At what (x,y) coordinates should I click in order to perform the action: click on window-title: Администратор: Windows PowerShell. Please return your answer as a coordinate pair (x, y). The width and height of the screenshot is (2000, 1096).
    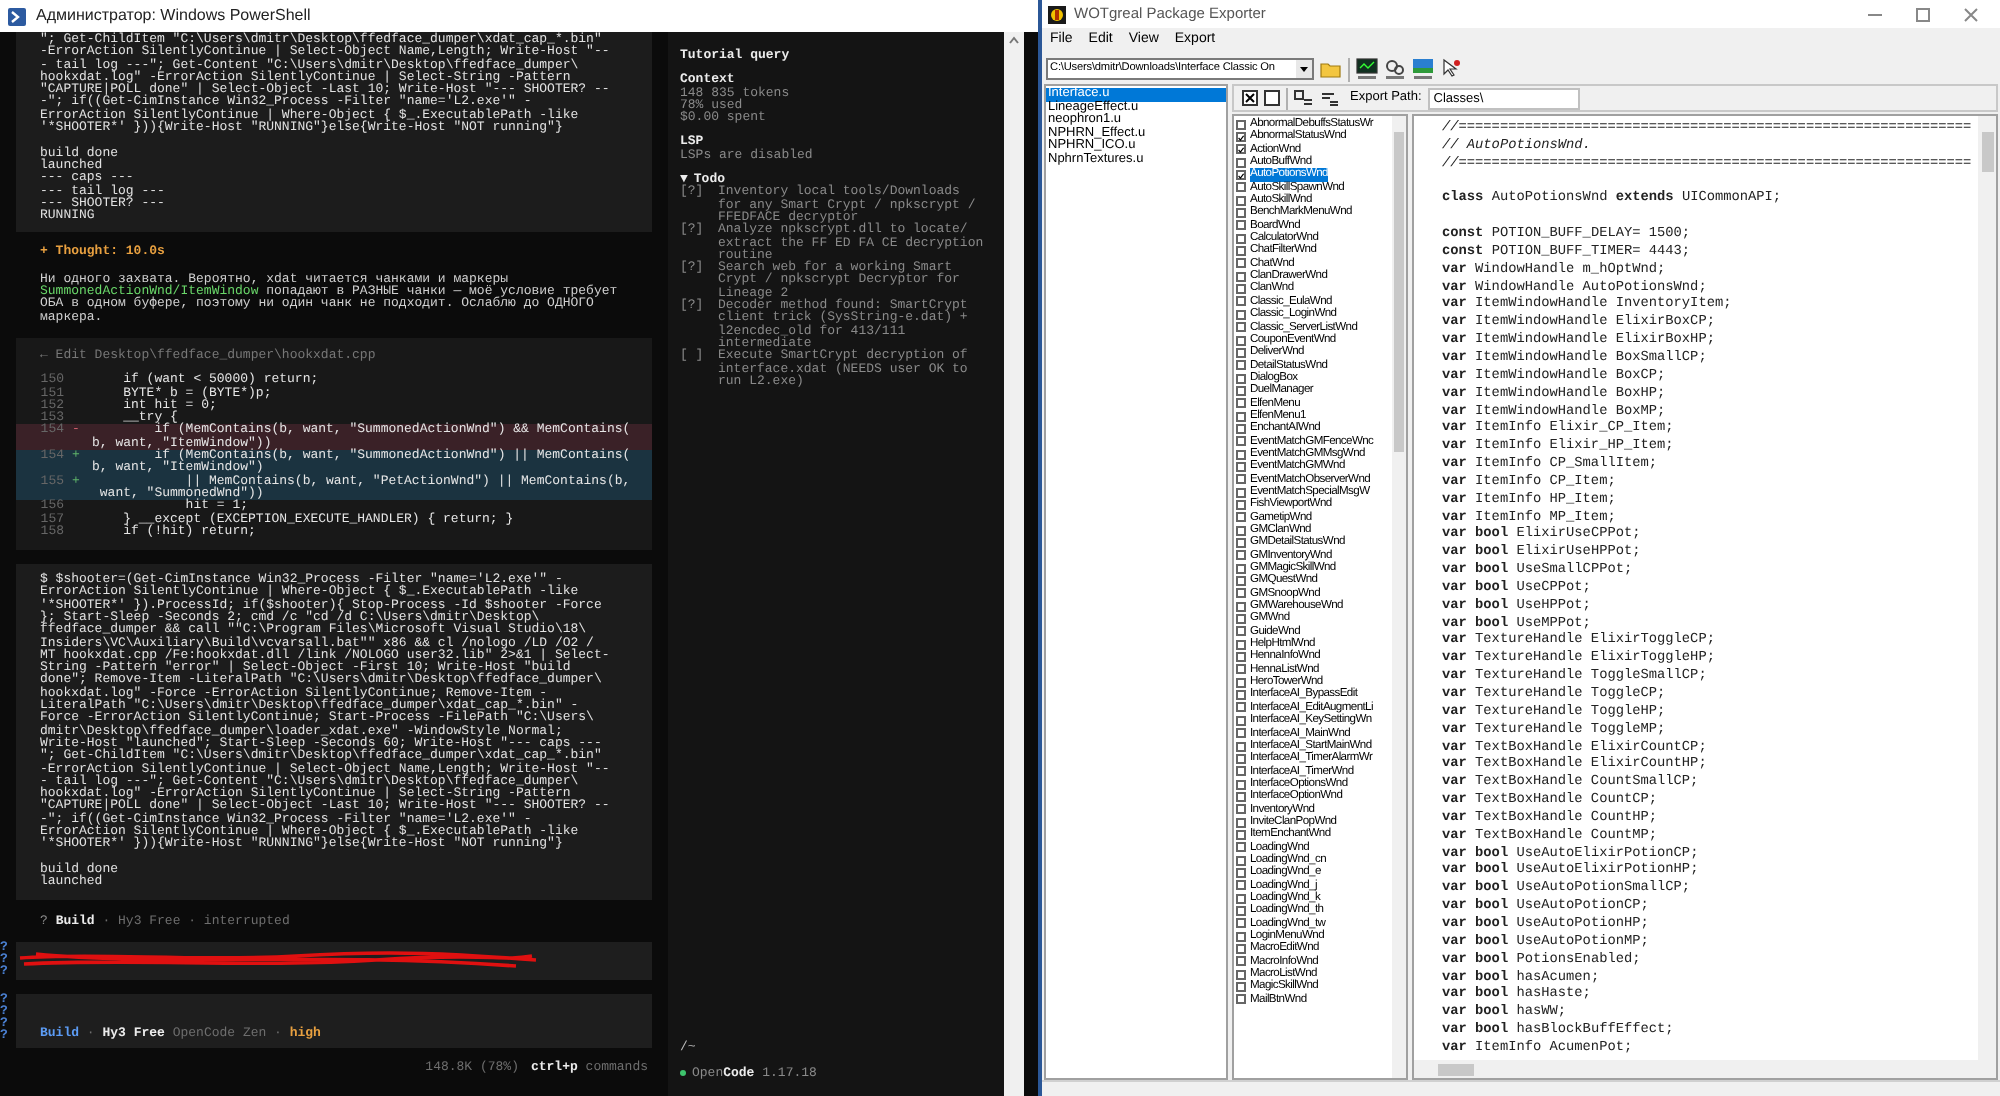
    Looking at the image, I should click on (173, 16).